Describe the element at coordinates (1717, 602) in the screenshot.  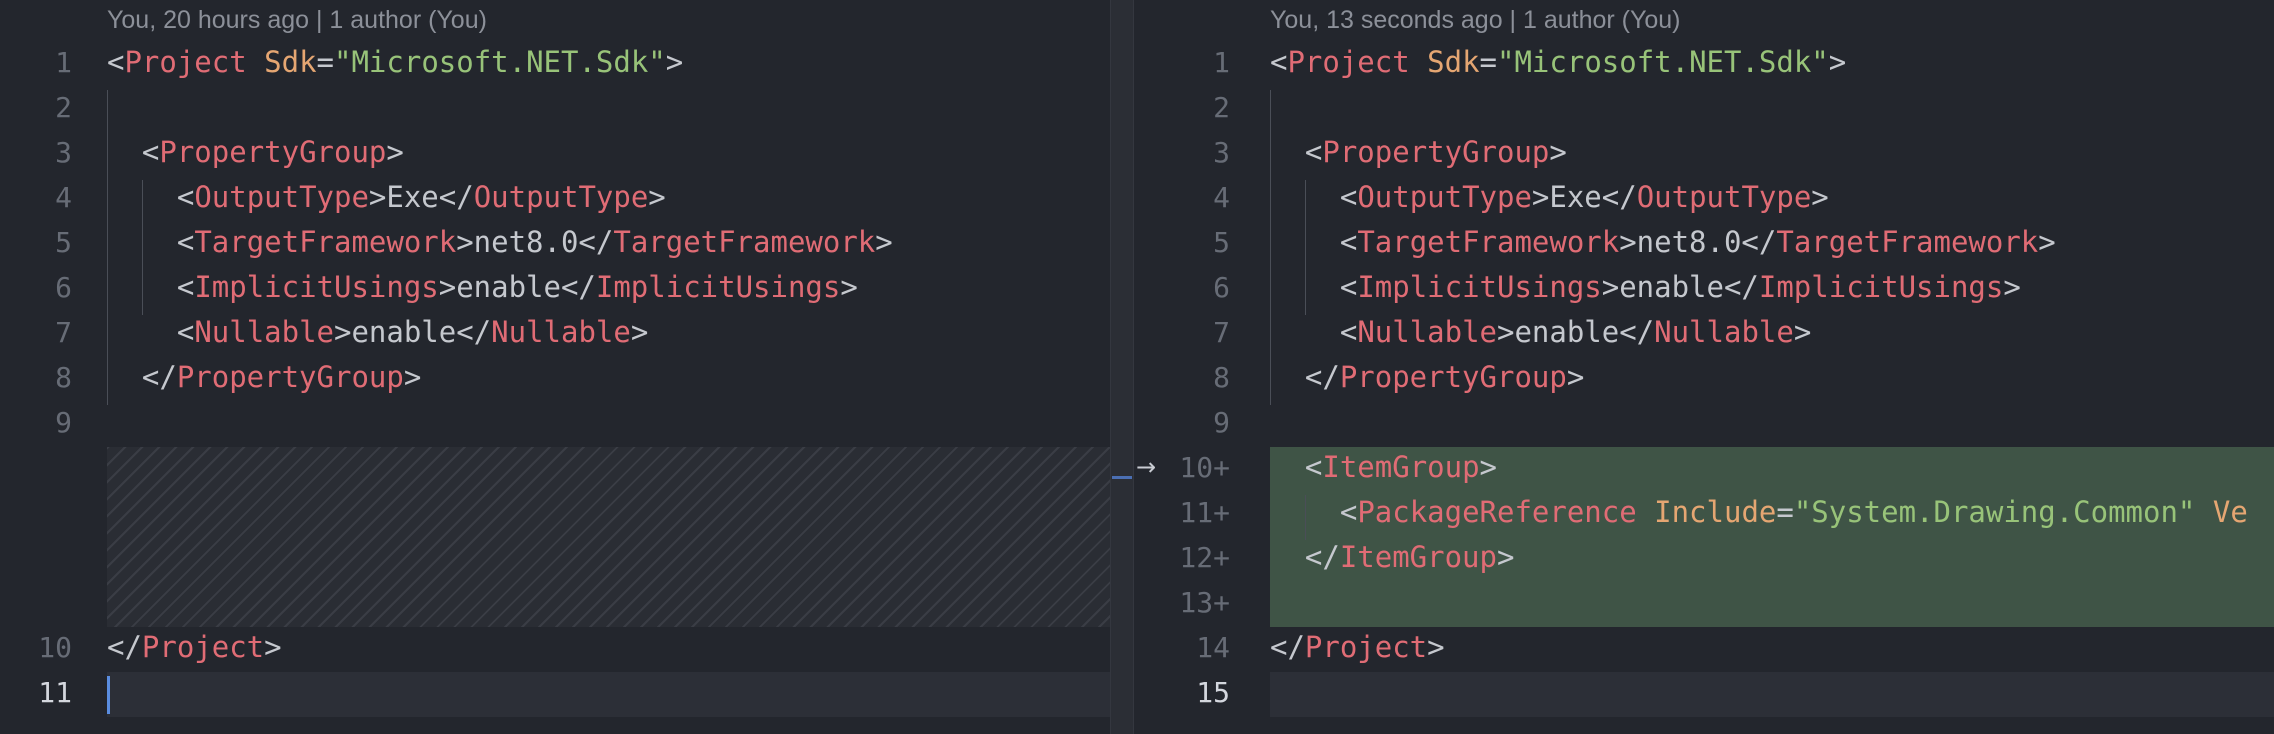
I see `added-code-line: 13+` at that location.